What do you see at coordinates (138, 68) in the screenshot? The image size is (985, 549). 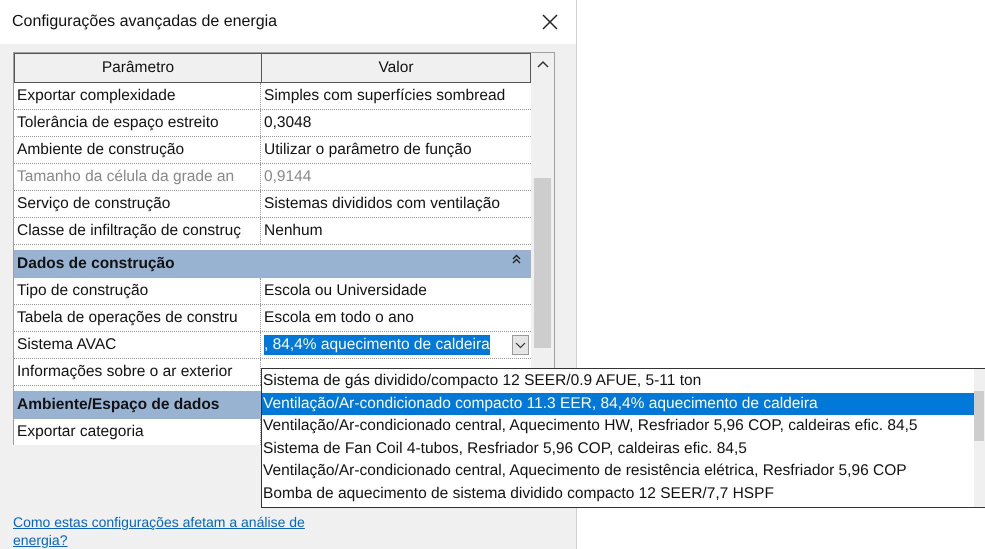 I see `column-header: Parâmetro` at bounding box center [138, 68].